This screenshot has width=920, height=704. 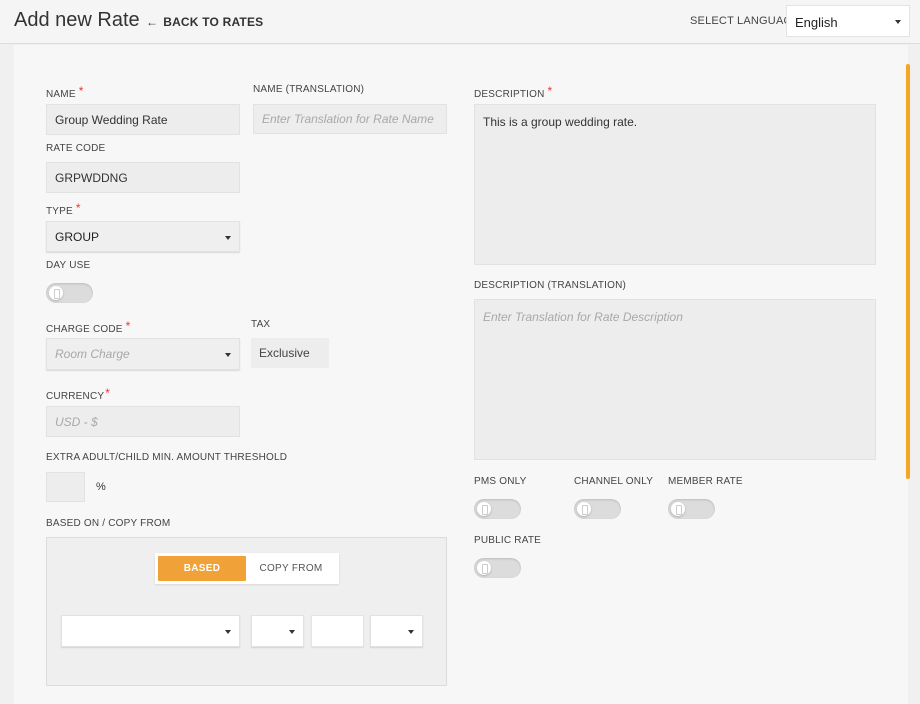 I want to click on member-rate-toggle, so click(x=691, y=509).